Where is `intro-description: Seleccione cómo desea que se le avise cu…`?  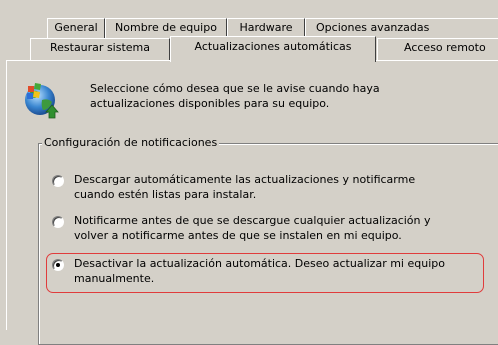
intro-description: Seleccione cómo desea que se le avise cu… is located at coordinates (280, 96).